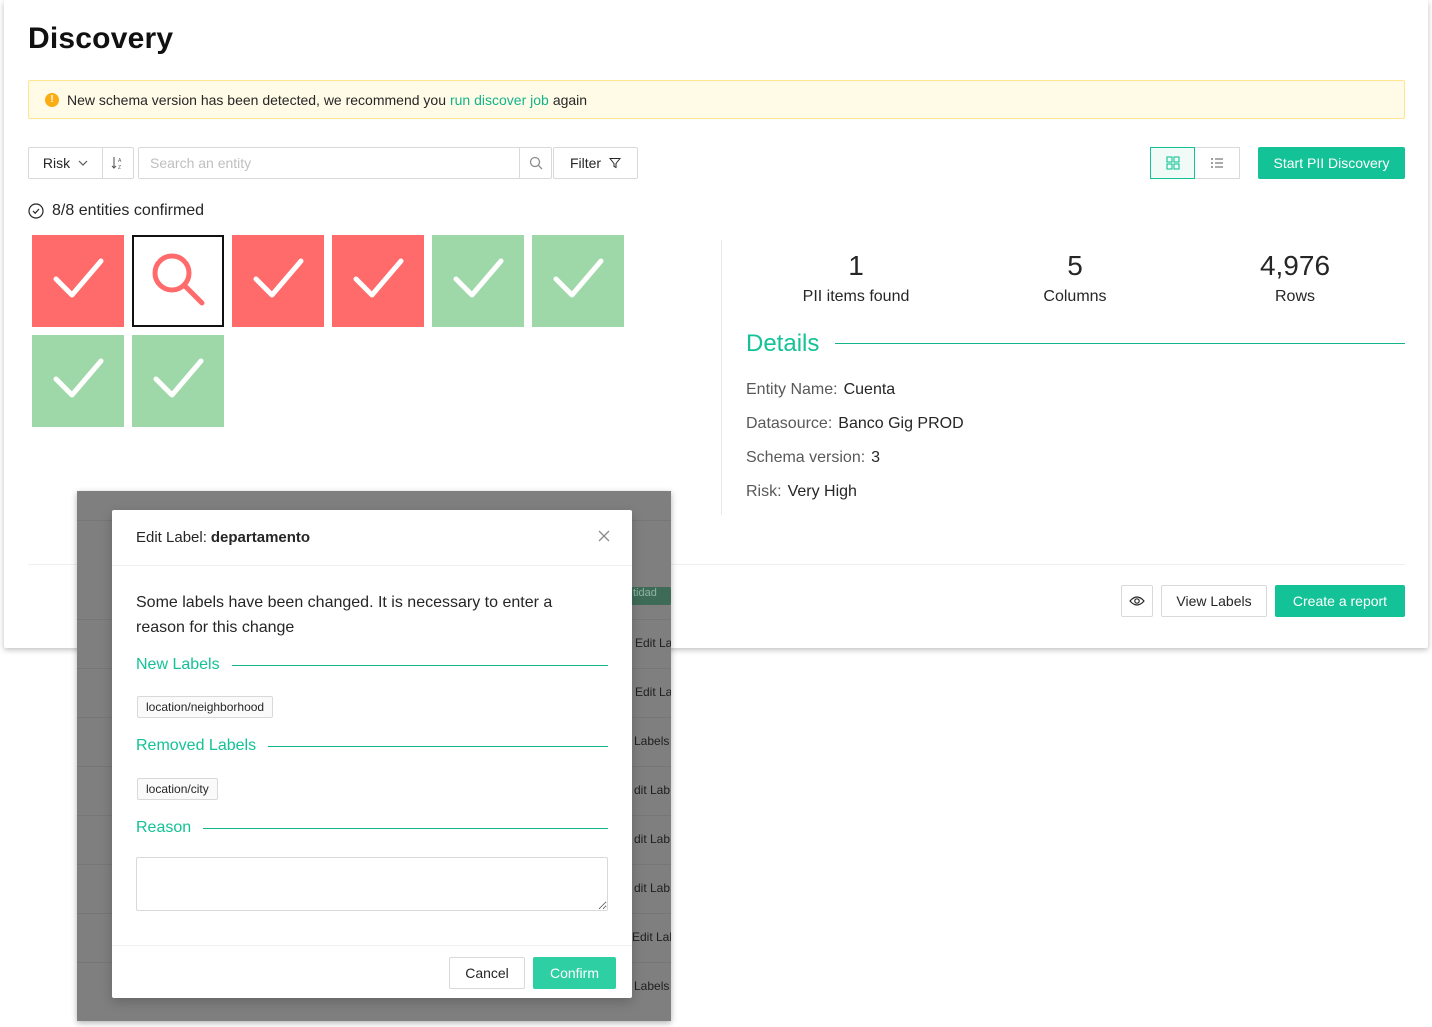 This screenshot has height=1027, width=1432. What do you see at coordinates (869, 389) in the screenshot?
I see `detail-value: Cuenta` at bounding box center [869, 389].